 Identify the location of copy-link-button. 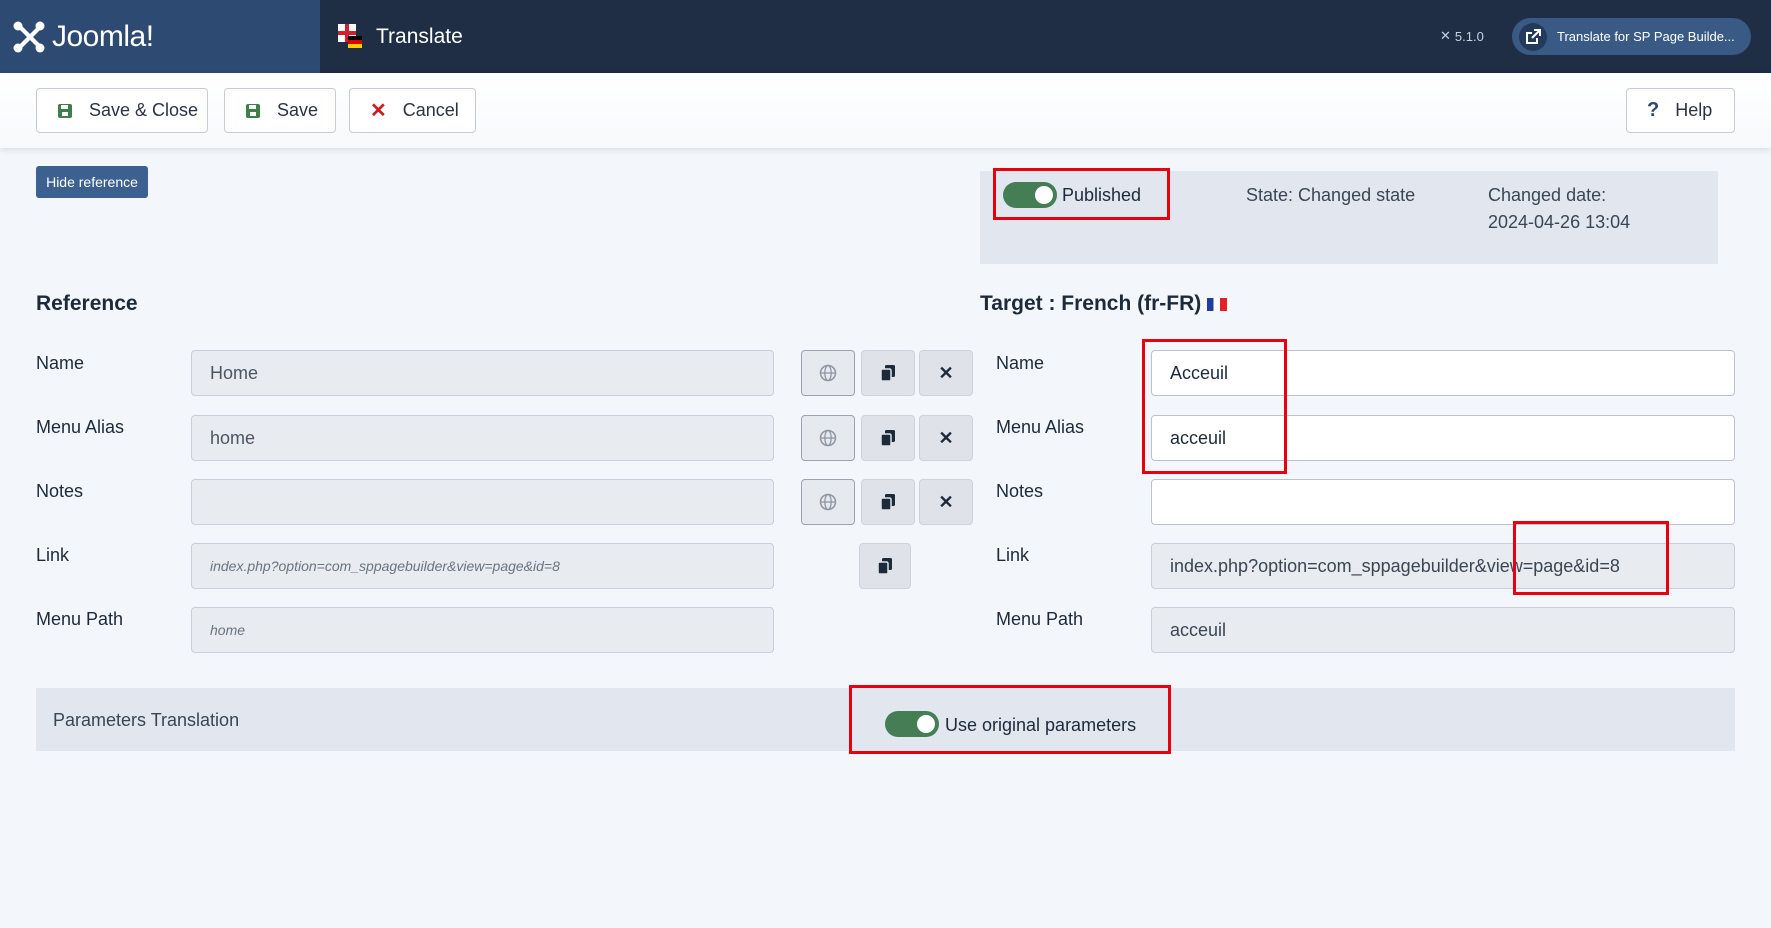
(885, 566).